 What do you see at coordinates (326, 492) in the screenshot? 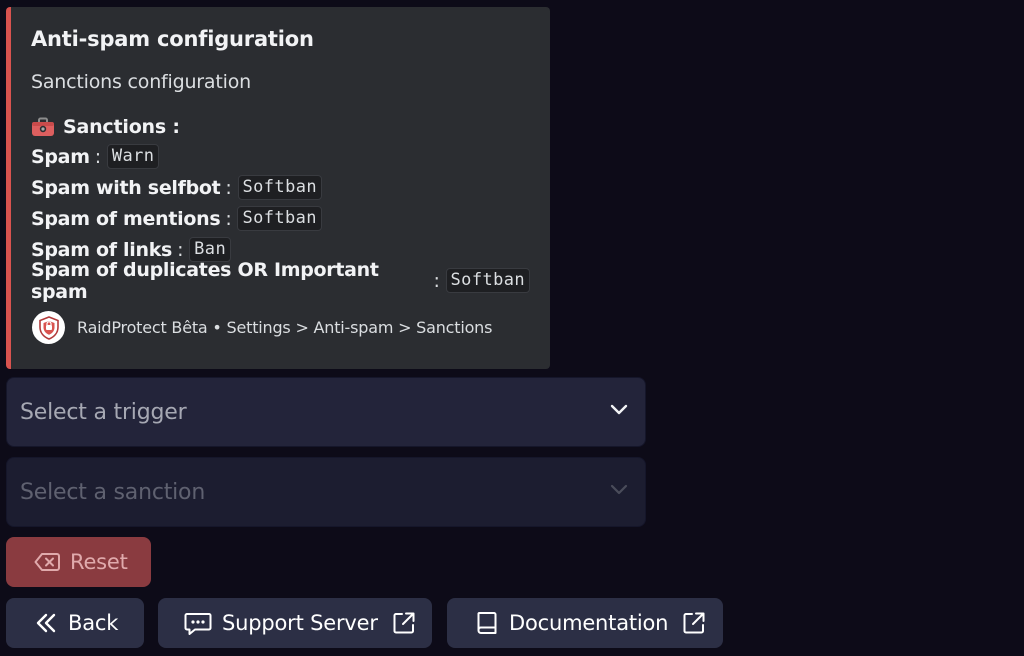
I see `sanction-select: Select a sanction` at bounding box center [326, 492].